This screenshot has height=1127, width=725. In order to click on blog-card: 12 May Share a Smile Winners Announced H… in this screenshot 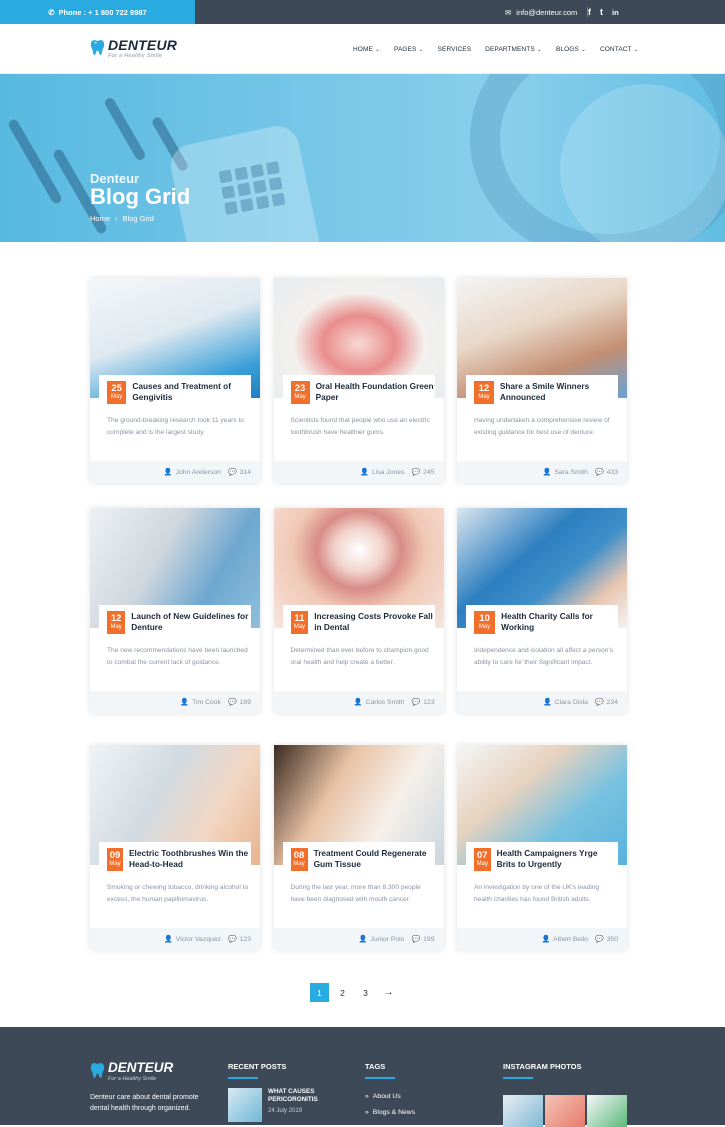, I will do `click(542, 380)`.